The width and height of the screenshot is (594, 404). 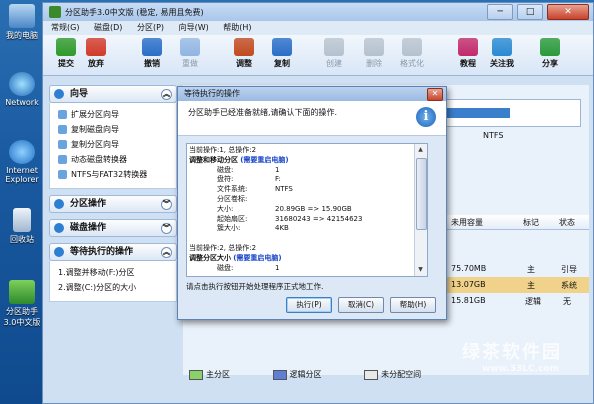 I want to click on desktop-icon-label: Internet Explorer, so click(x=22, y=175).